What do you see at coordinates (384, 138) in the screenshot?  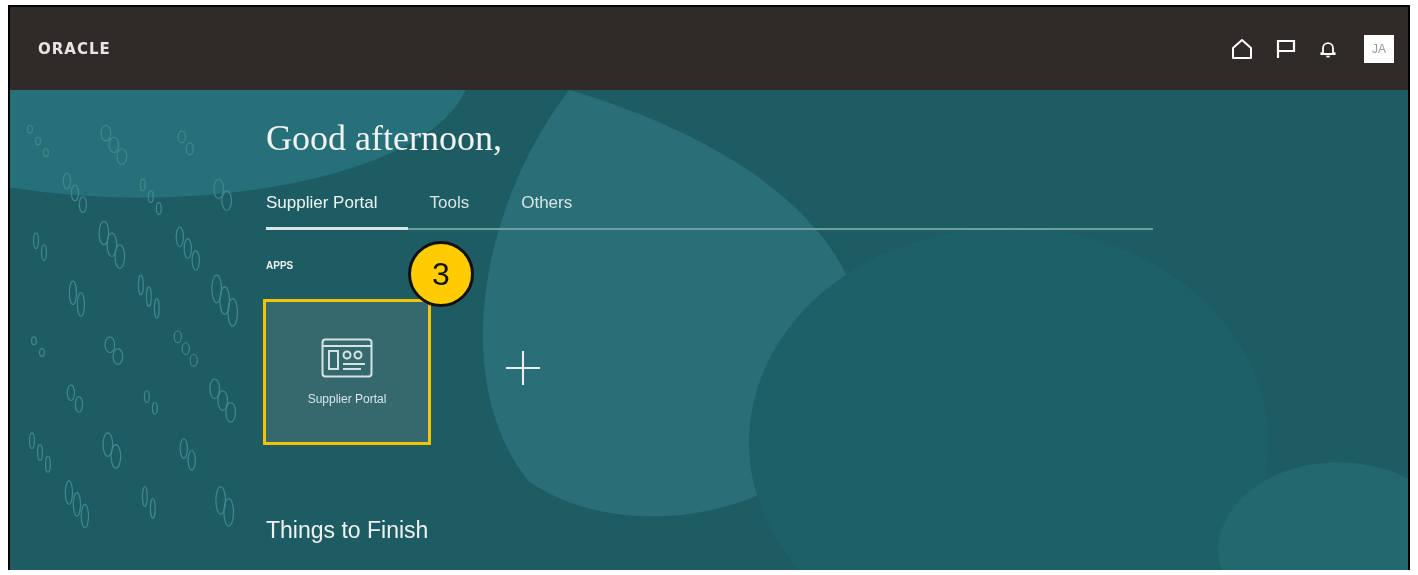 I see `greeting-heading: Good afternoon,` at bounding box center [384, 138].